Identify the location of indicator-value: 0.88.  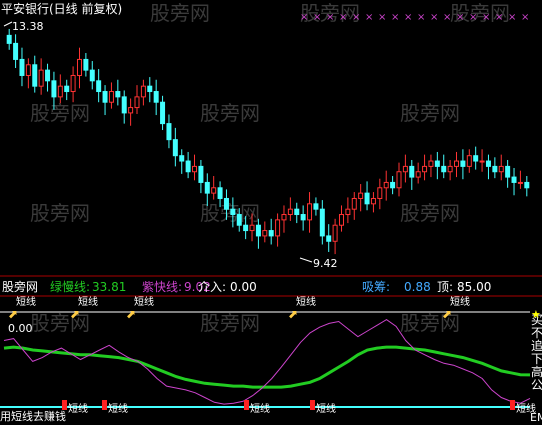
(417, 287).